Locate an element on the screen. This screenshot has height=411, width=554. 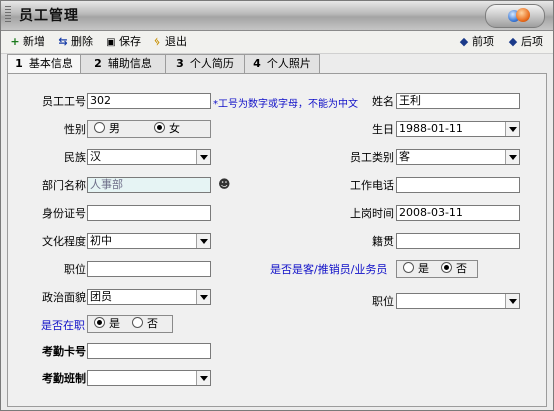
education-value: 初中 is located at coordinates (101, 240).